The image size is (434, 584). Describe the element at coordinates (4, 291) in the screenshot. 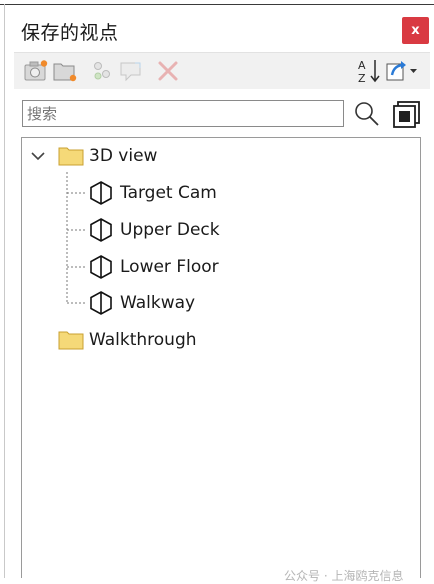

I see `panel-left-border` at that location.